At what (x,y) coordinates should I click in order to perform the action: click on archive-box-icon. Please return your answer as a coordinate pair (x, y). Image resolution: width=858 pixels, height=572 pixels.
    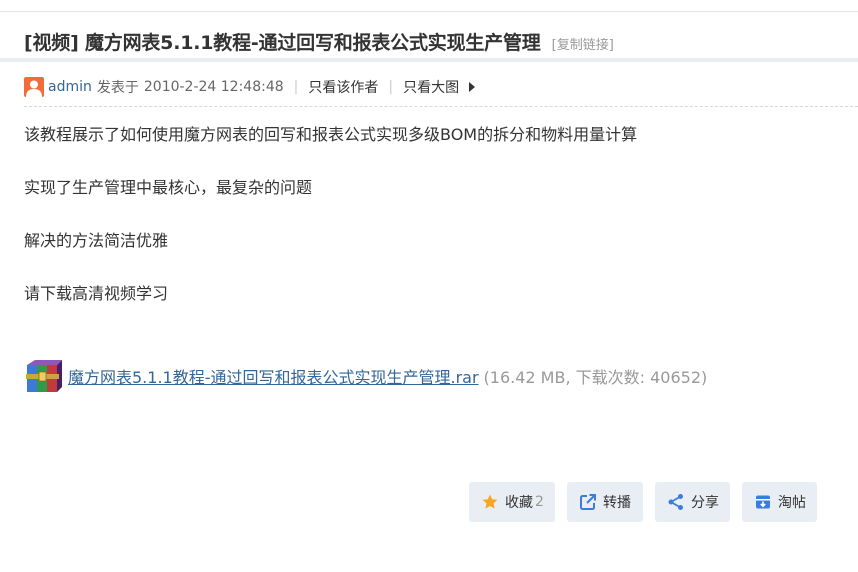
    Looking at the image, I should click on (763, 502).